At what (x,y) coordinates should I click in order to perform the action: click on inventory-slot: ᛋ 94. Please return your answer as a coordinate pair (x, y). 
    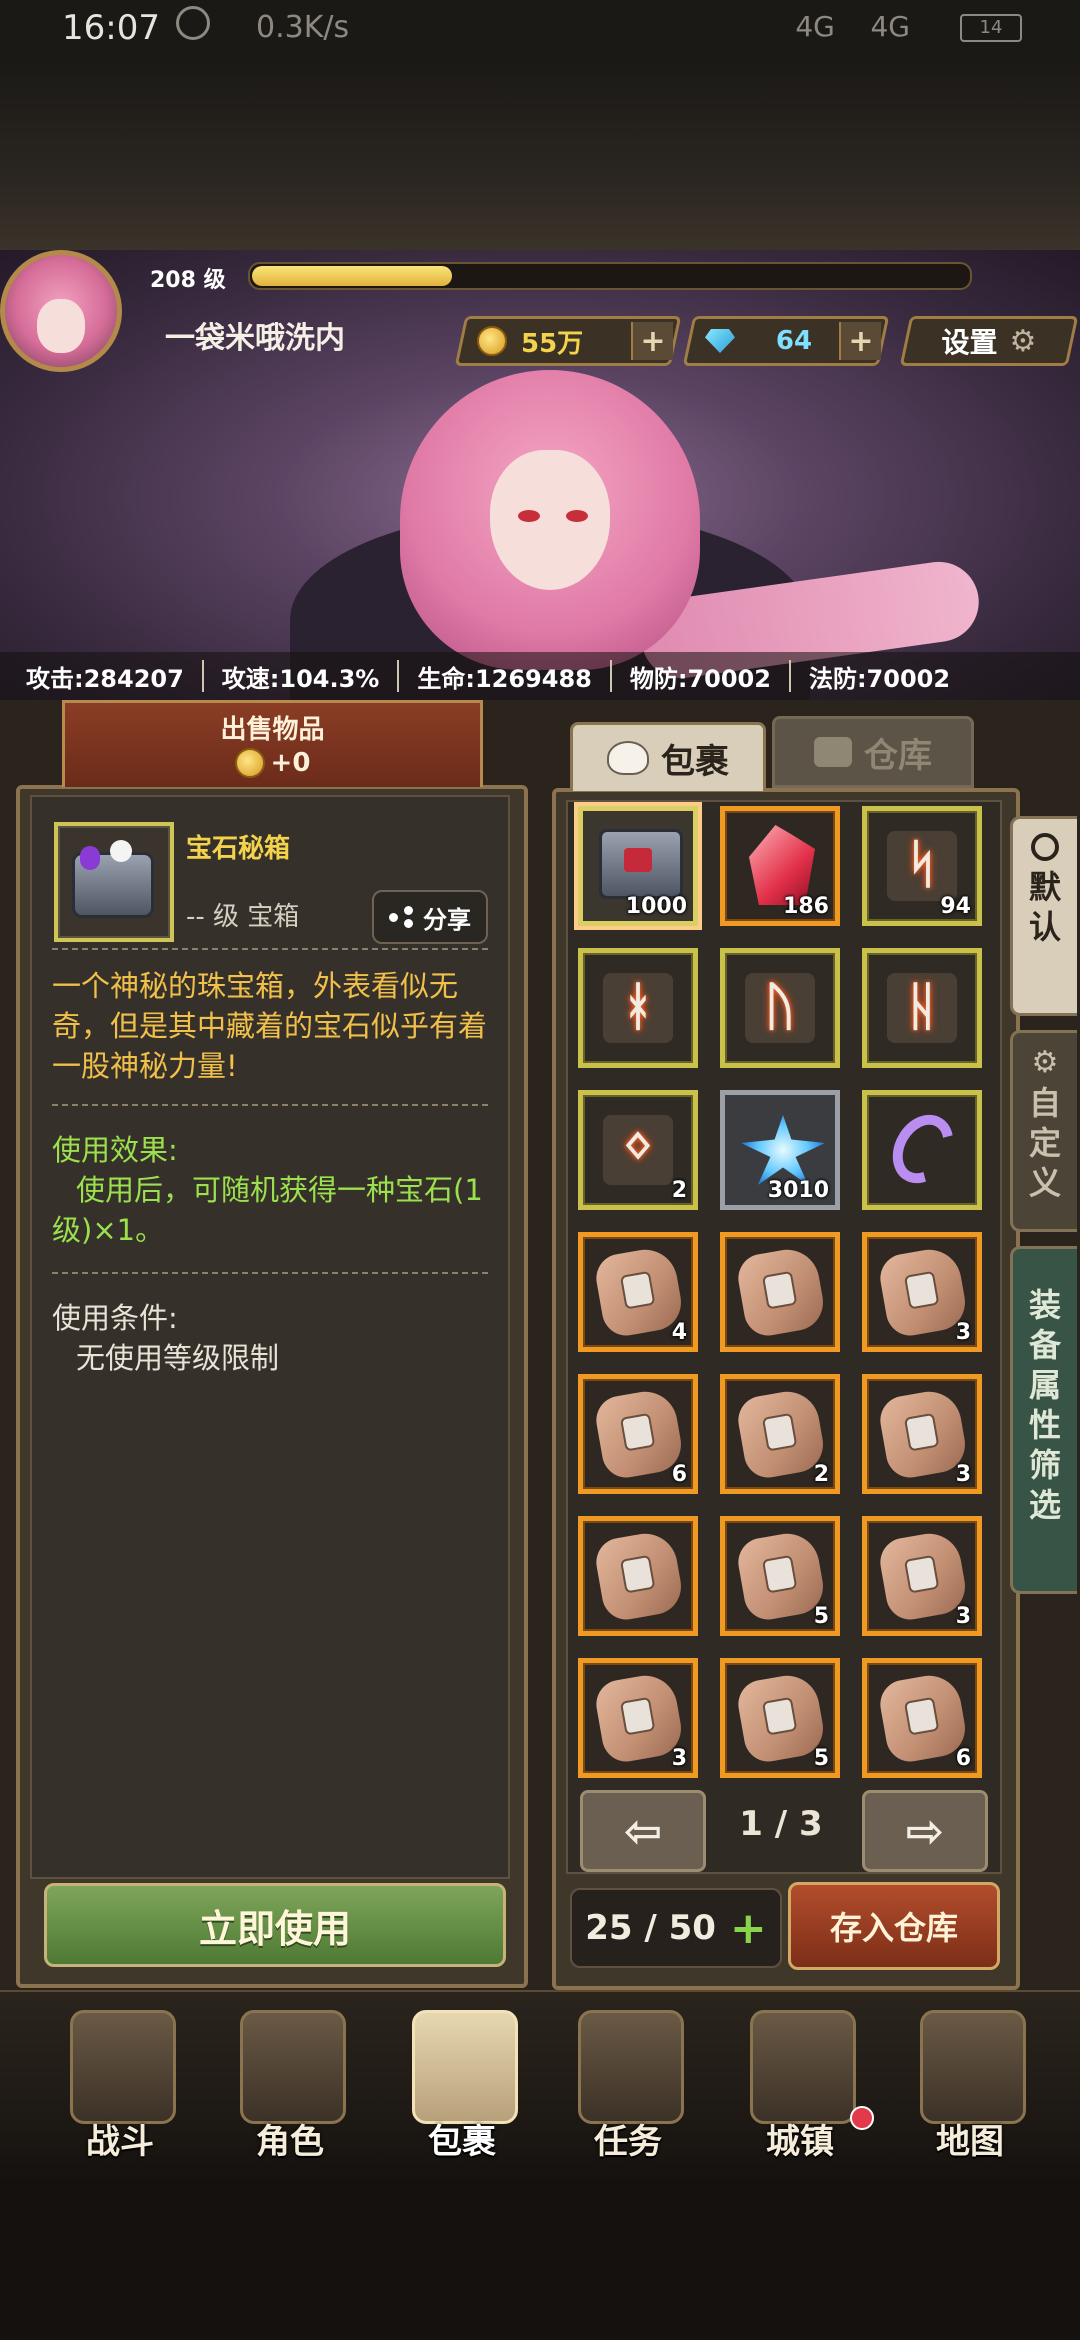
    Looking at the image, I should click on (922, 866).